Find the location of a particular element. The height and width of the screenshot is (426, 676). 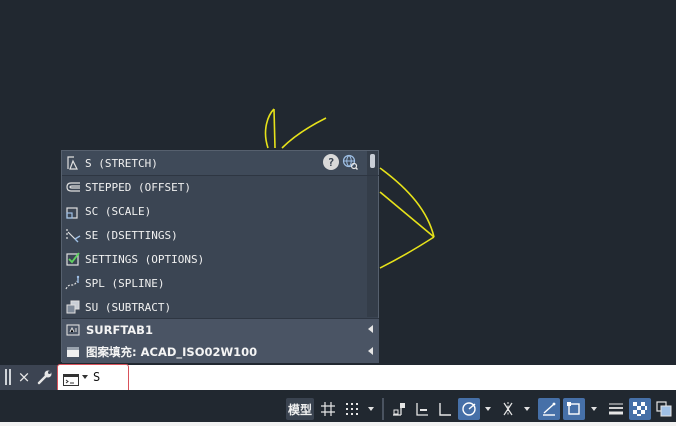

autocomplete-item: S (STRETCH) ? is located at coordinates (214, 163).